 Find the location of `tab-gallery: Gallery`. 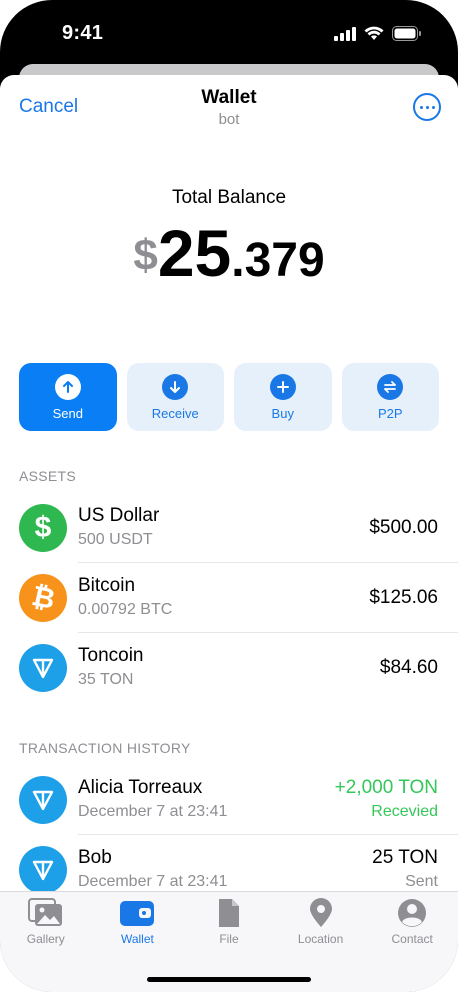

tab-gallery: Gallery is located at coordinates (46, 929).